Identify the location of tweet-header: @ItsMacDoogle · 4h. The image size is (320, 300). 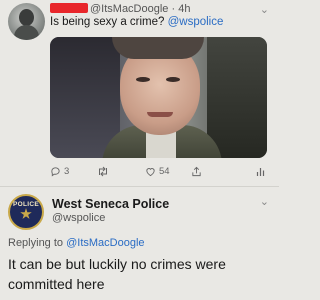
(120, 9).